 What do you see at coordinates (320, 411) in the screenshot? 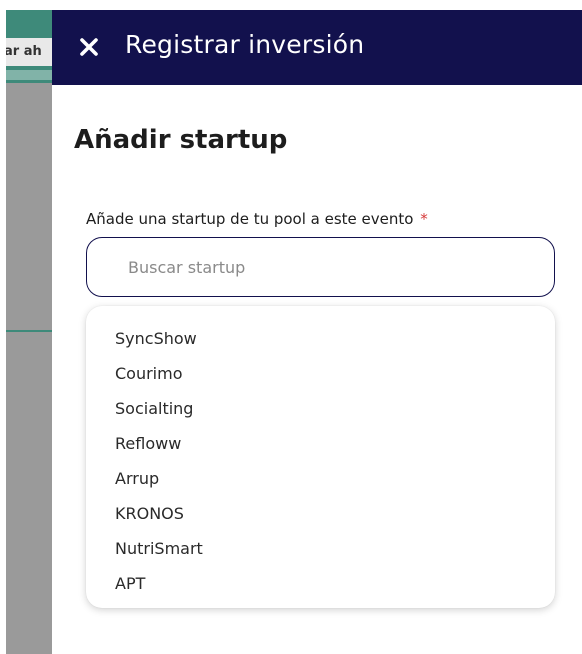
I see `startup-option: Socialting` at bounding box center [320, 411].